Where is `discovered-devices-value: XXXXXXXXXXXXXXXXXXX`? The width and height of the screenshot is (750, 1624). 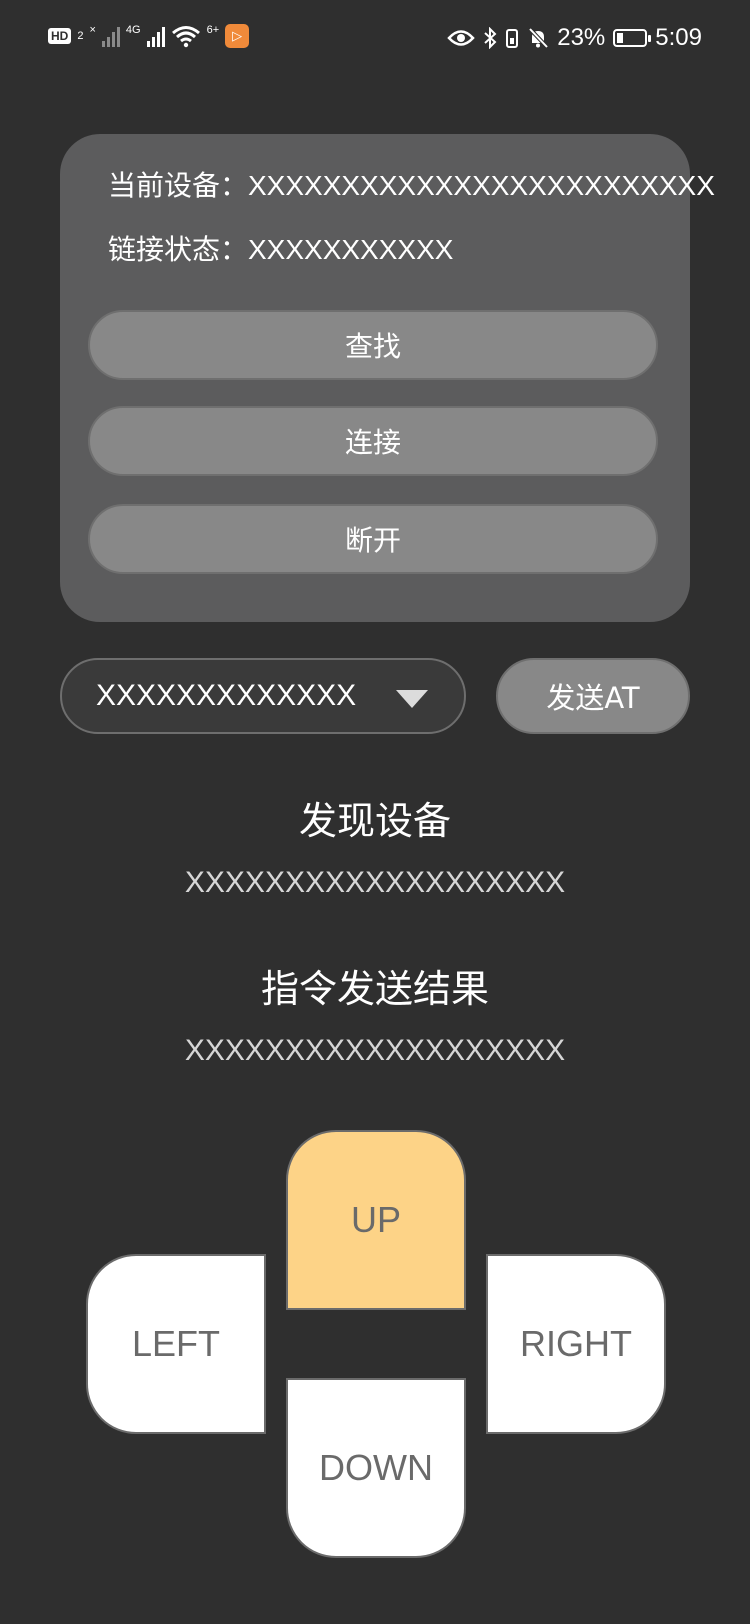 discovered-devices-value: XXXXXXXXXXXXXXXXXXX is located at coordinates (375, 882).